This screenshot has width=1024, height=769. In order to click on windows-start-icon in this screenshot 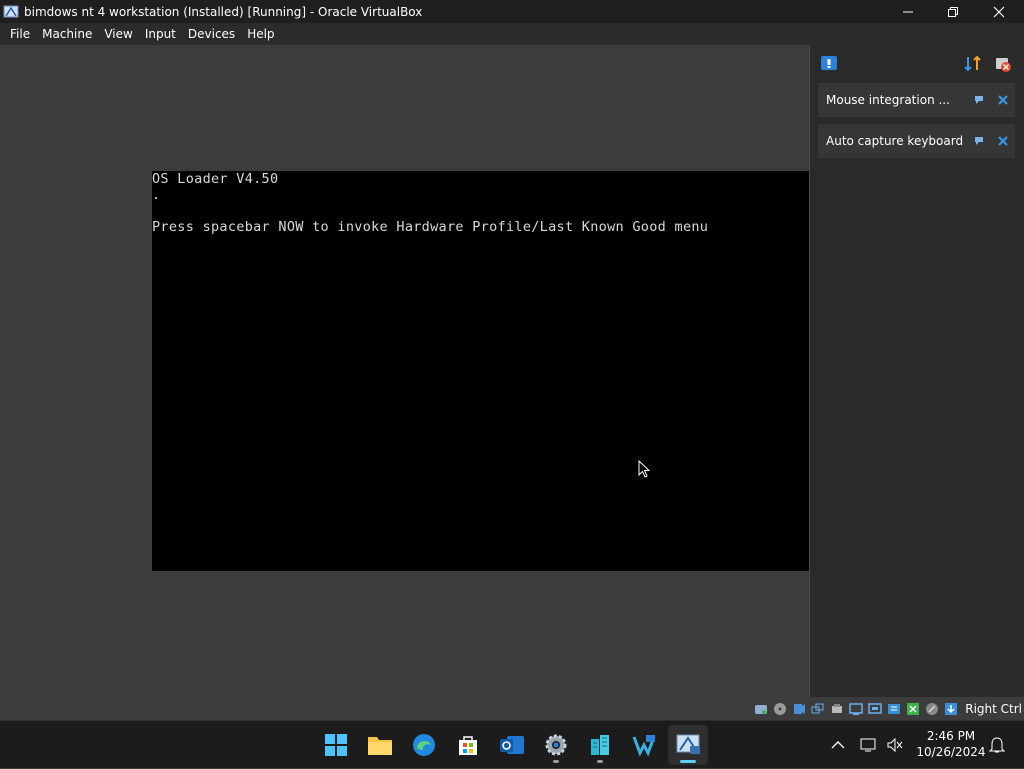, I will do `click(336, 745)`.